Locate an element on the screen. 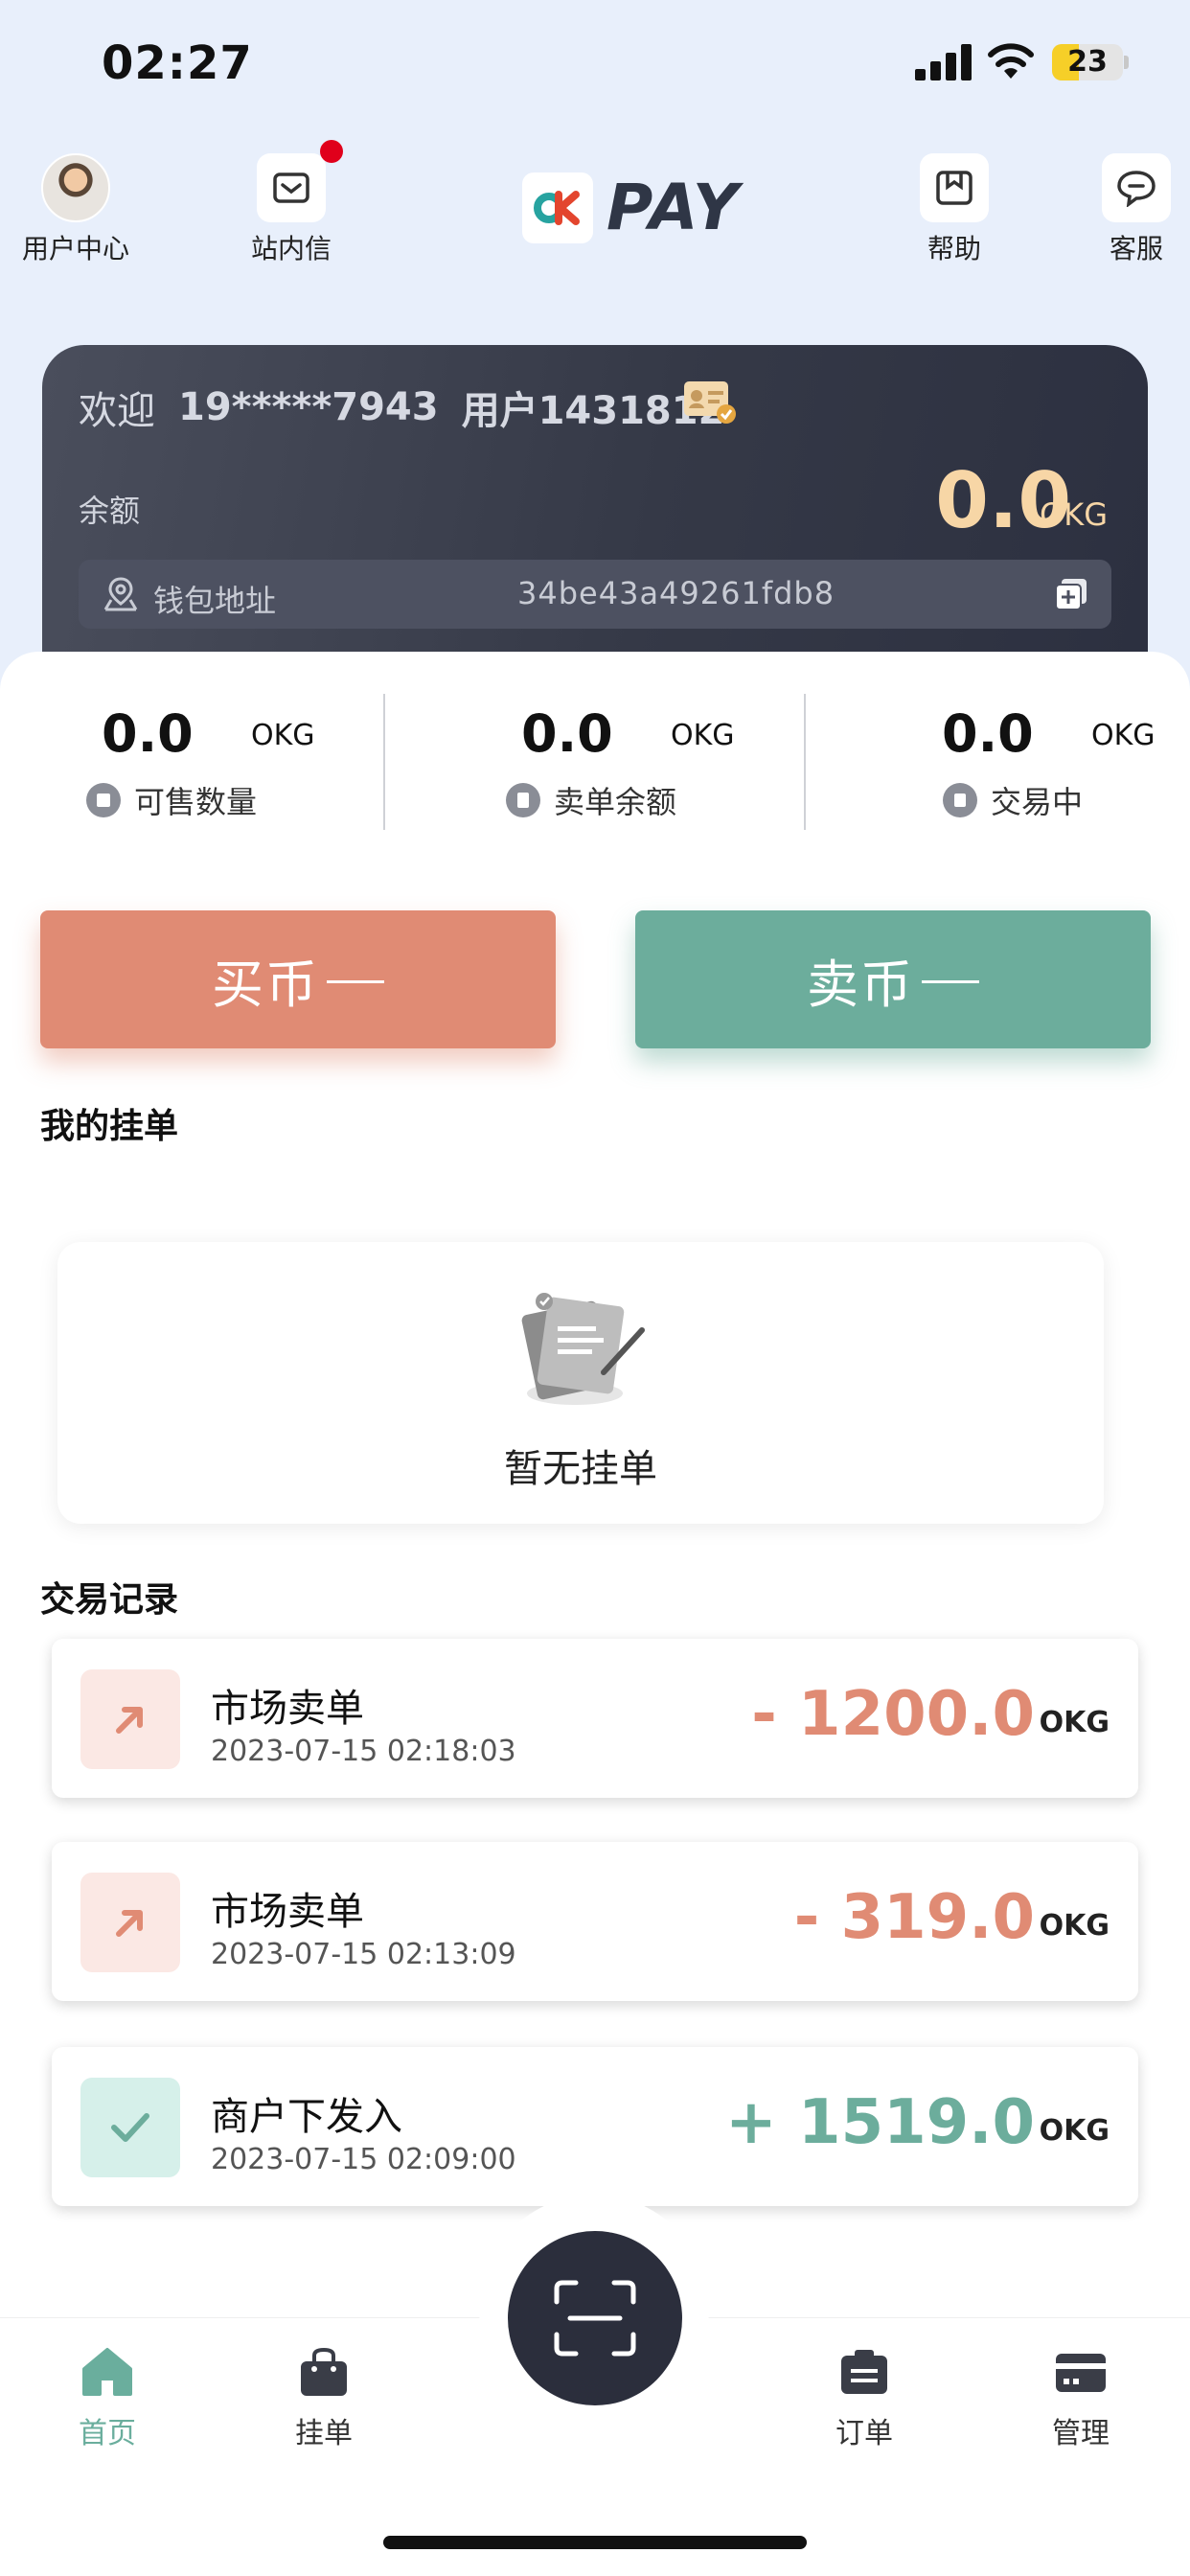 The height and width of the screenshot is (2576, 1190). stat-available-value: 0.0 is located at coordinates (148, 734).